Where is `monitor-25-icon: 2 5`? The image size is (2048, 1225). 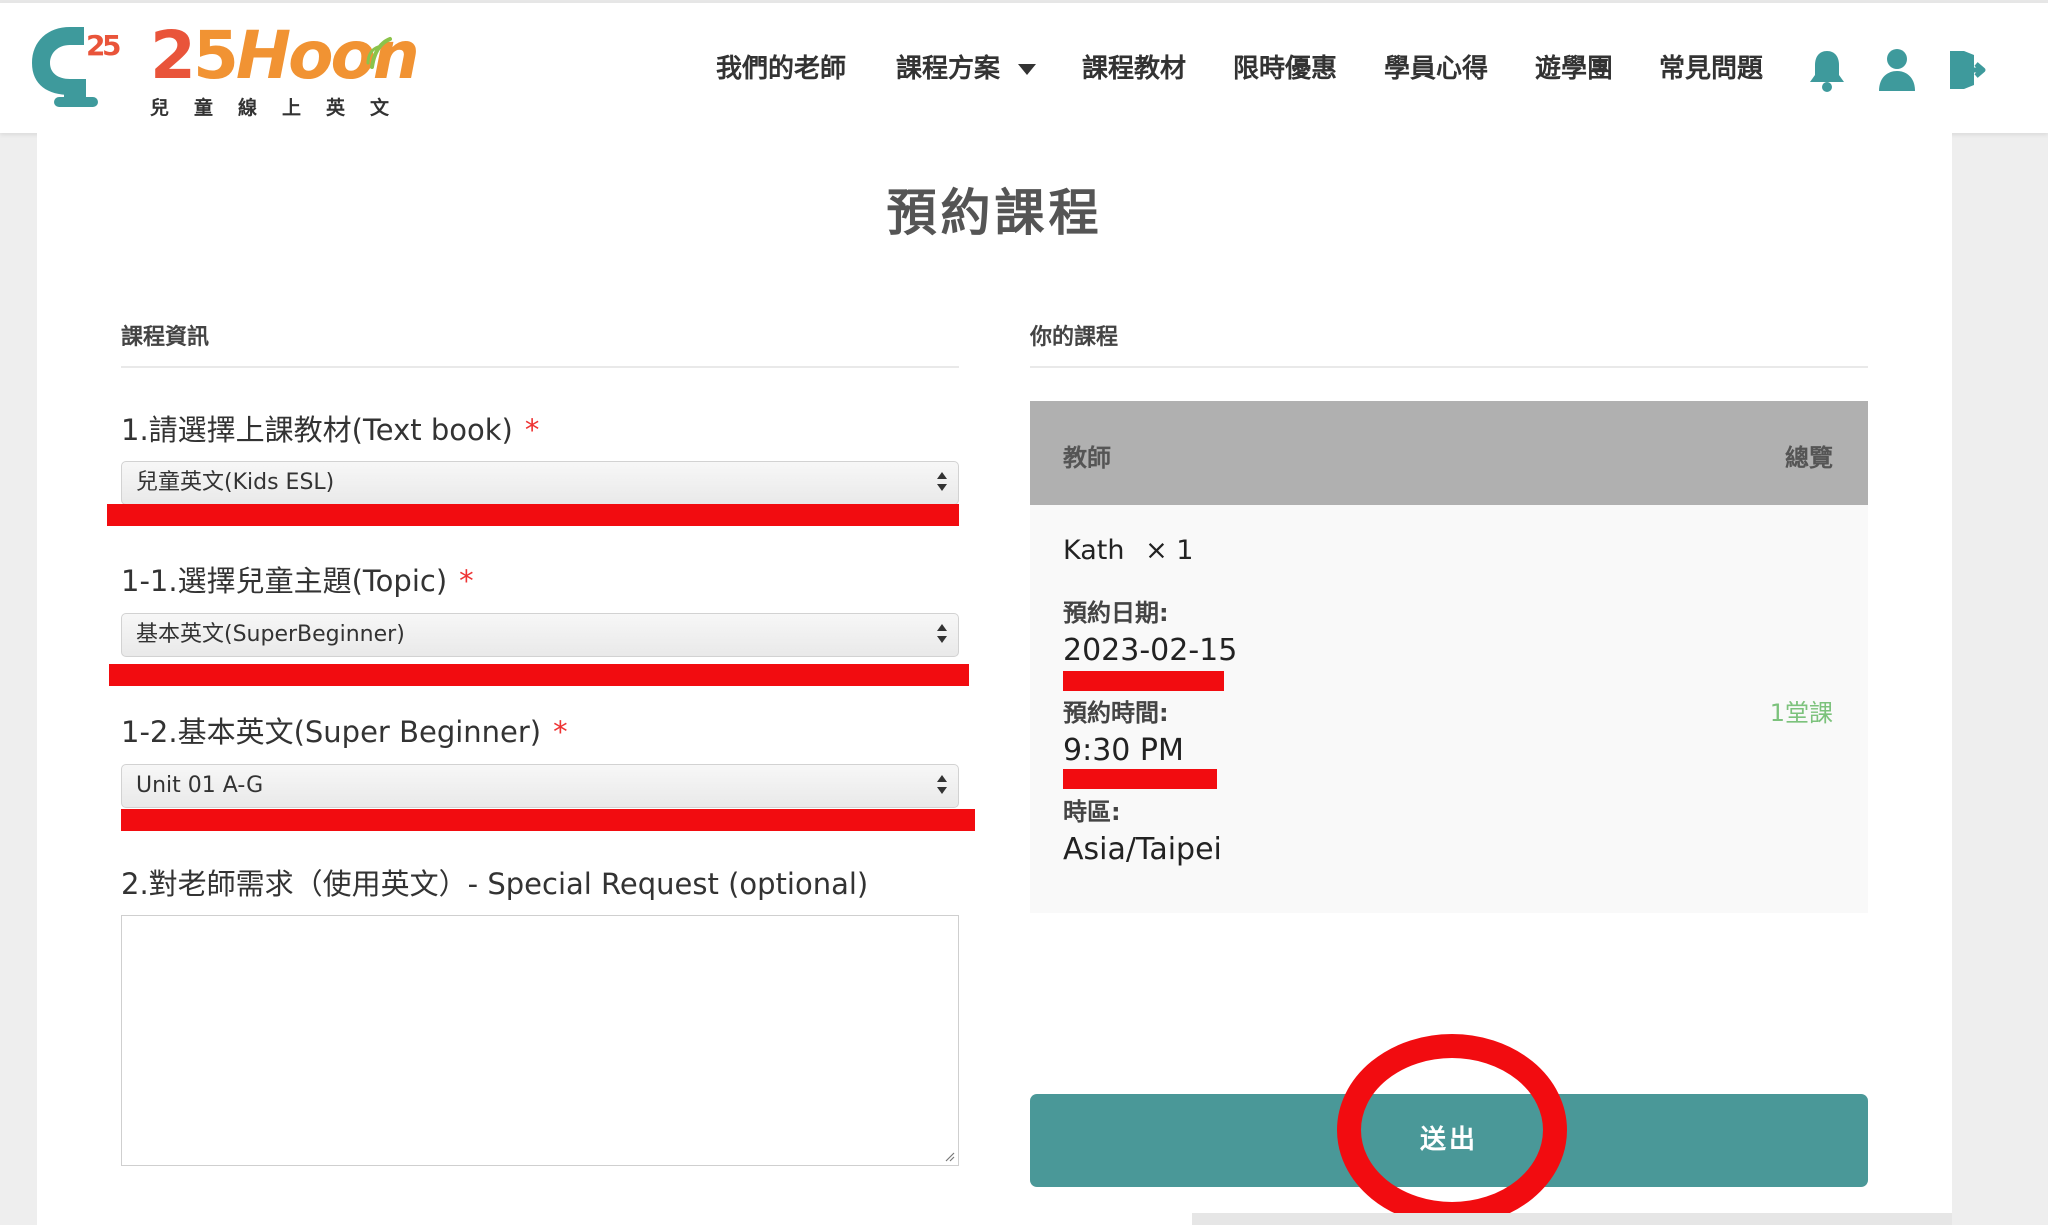 monitor-25-icon: 2 5 is located at coordinates (74, 69).